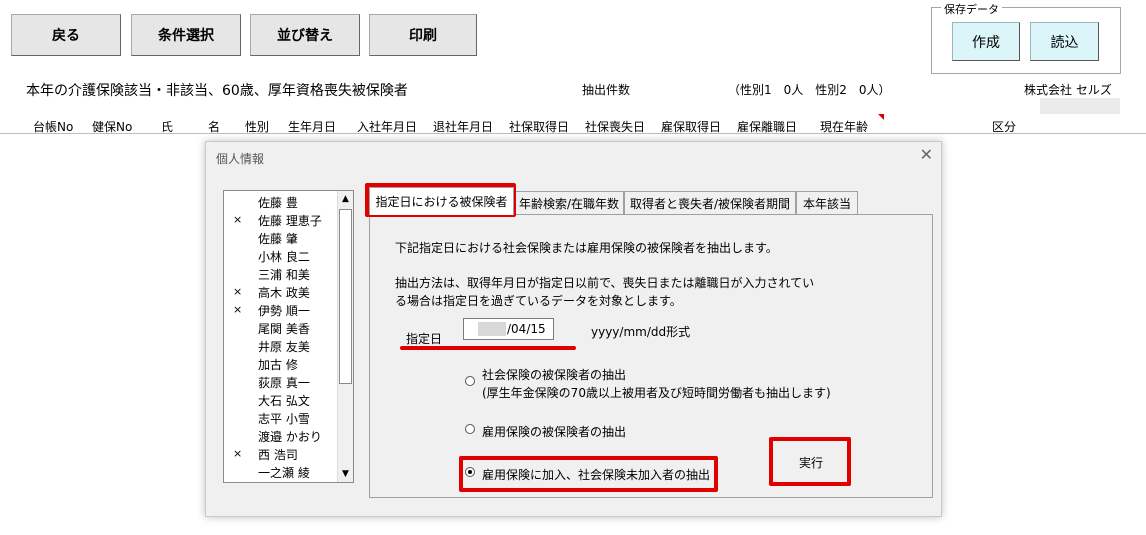  Describe the element at coordinates (278, 239) in the screenshot. I see `list-item-name: 佐藤 肇` at that location.